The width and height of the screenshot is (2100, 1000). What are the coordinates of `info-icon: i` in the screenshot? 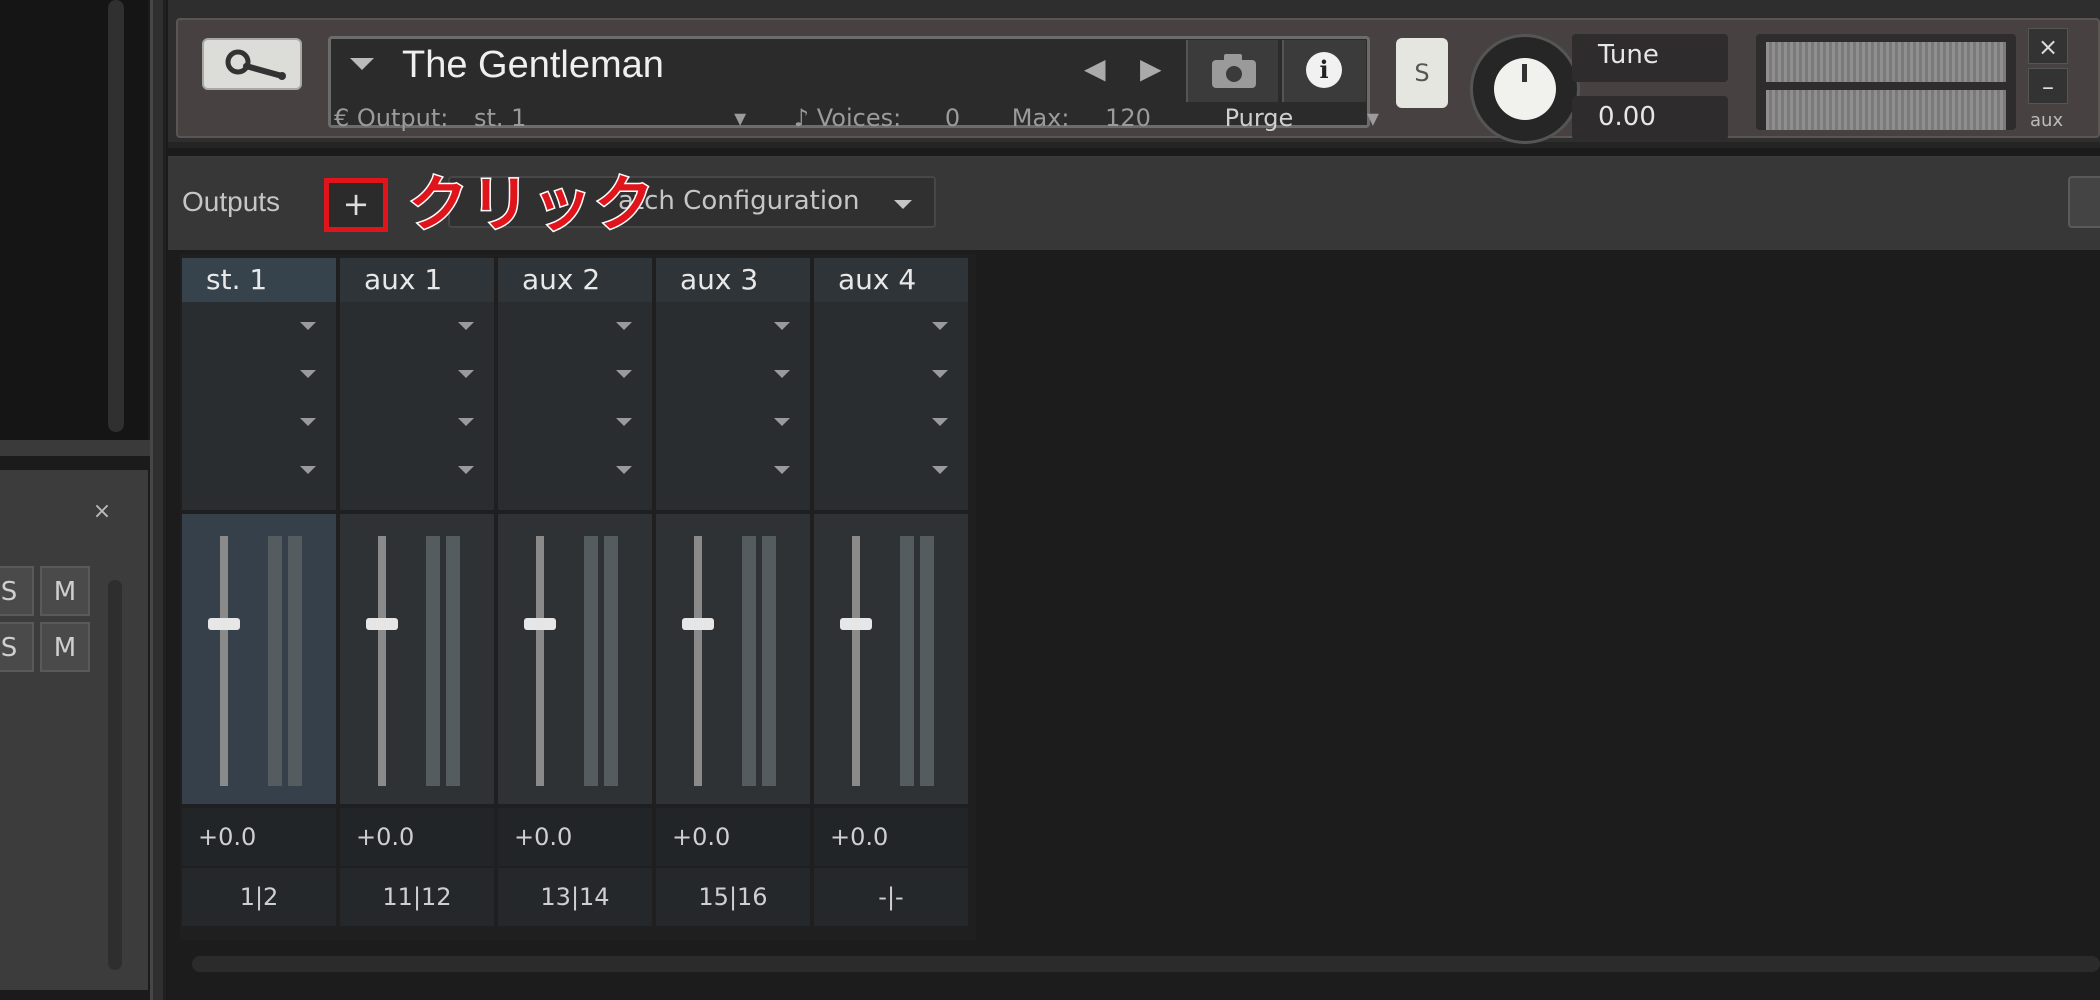 It's located at (1324, 70).